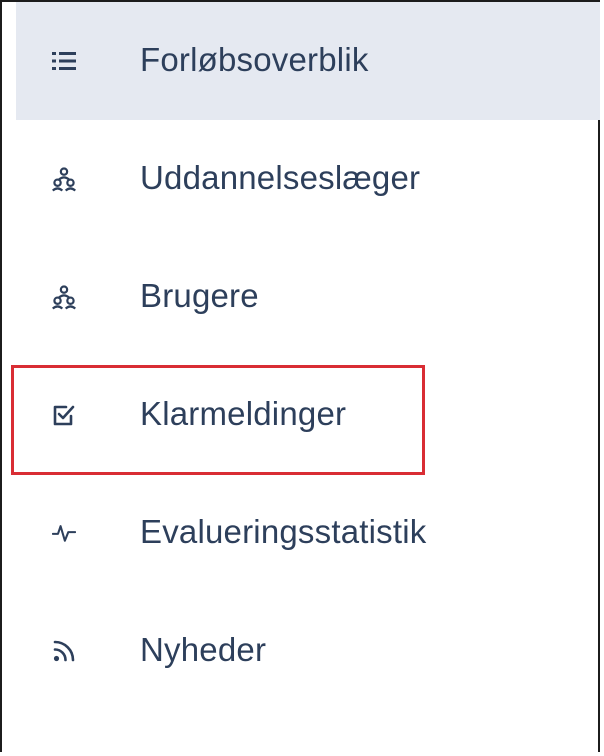 This screenshot has width=604, height=756. Describe the element at coordinates (199, 296) in the screenshot. I see `sidebar-item-label: Brugere` at that location.